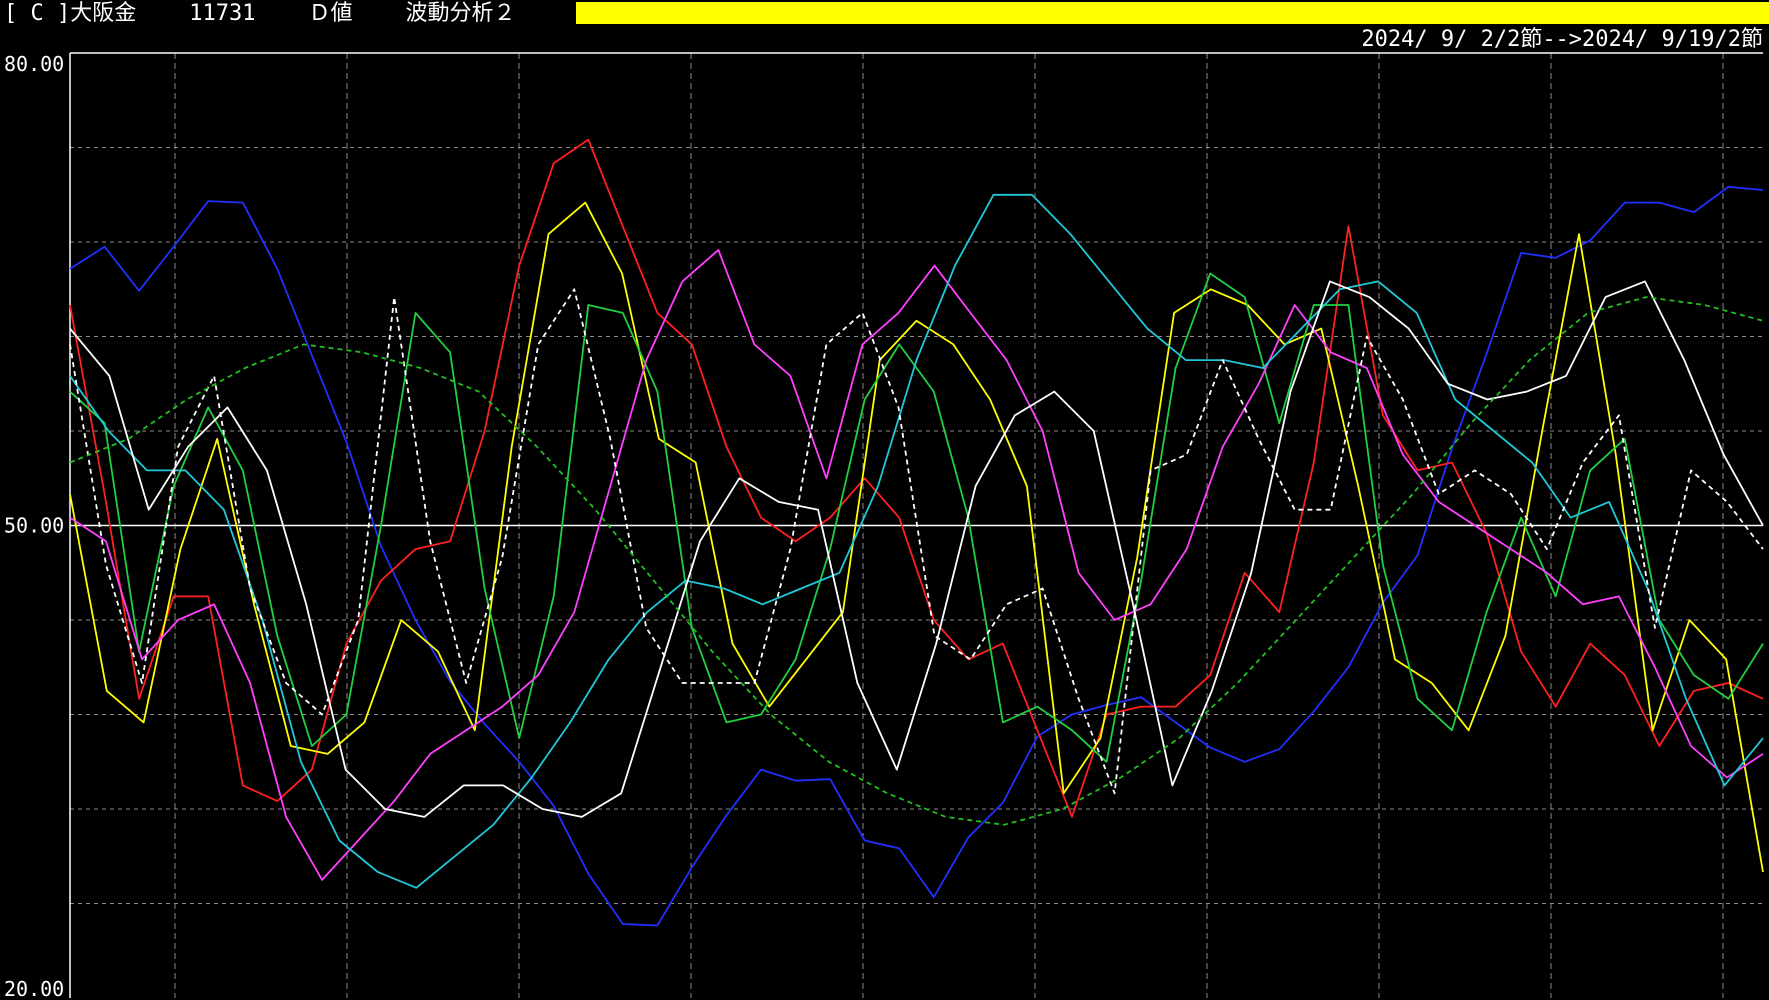  I want to click on analysis-label: 波動分析２, so click(460, 13).